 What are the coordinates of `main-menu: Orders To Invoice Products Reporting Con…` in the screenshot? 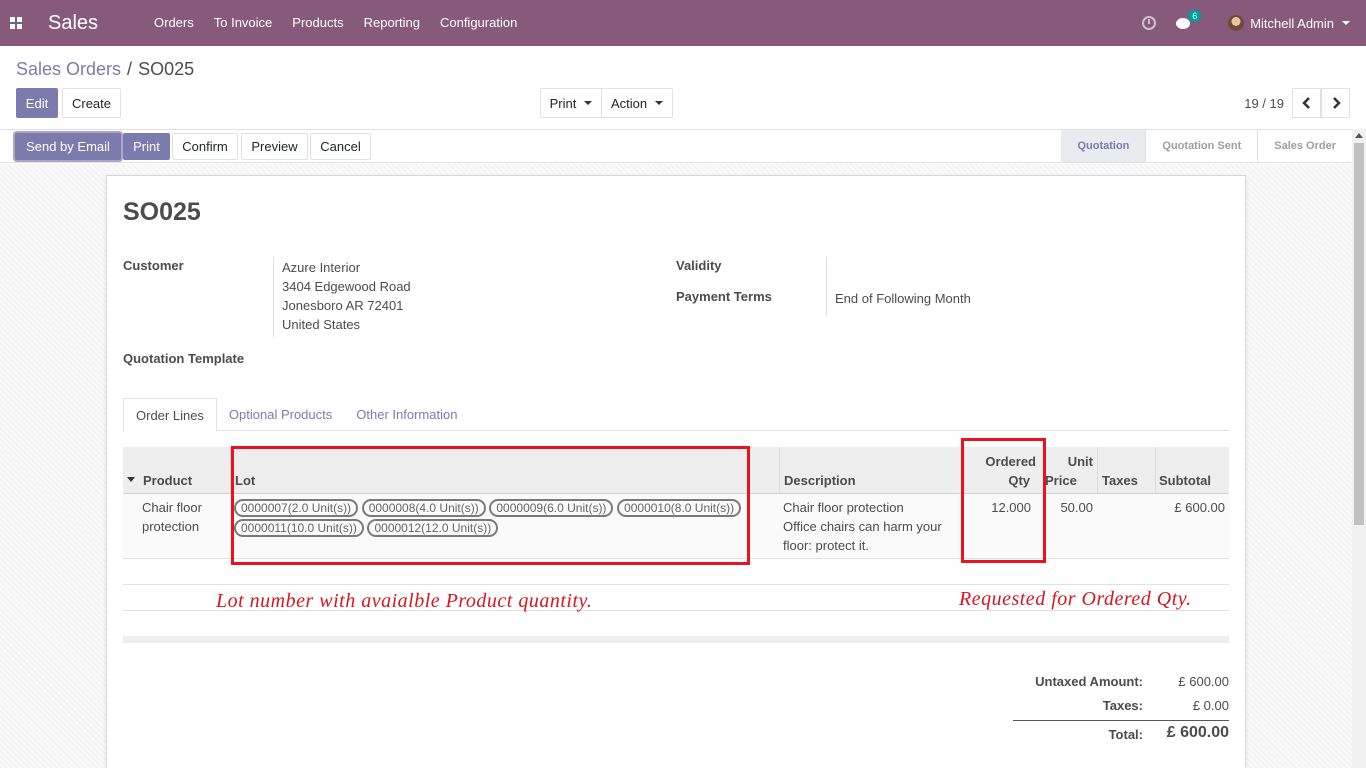 It's located at (335, 23).